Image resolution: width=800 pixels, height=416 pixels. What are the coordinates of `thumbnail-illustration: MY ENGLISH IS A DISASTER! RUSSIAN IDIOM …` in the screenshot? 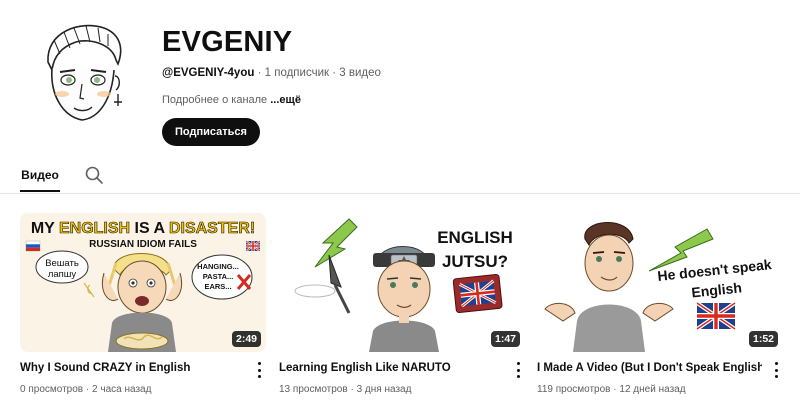 It's located at (143, 282).